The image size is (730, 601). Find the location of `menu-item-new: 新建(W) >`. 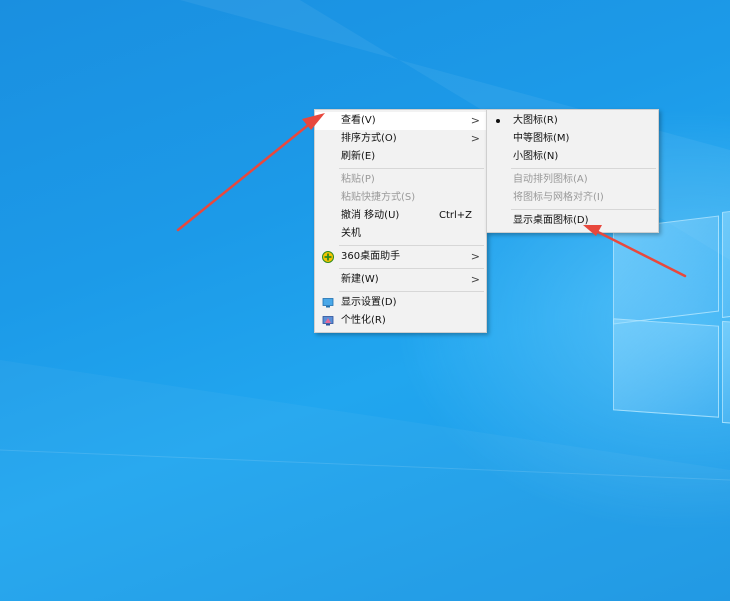

menu-item-new: 新建(W) > is located at coordinates (400, 280).